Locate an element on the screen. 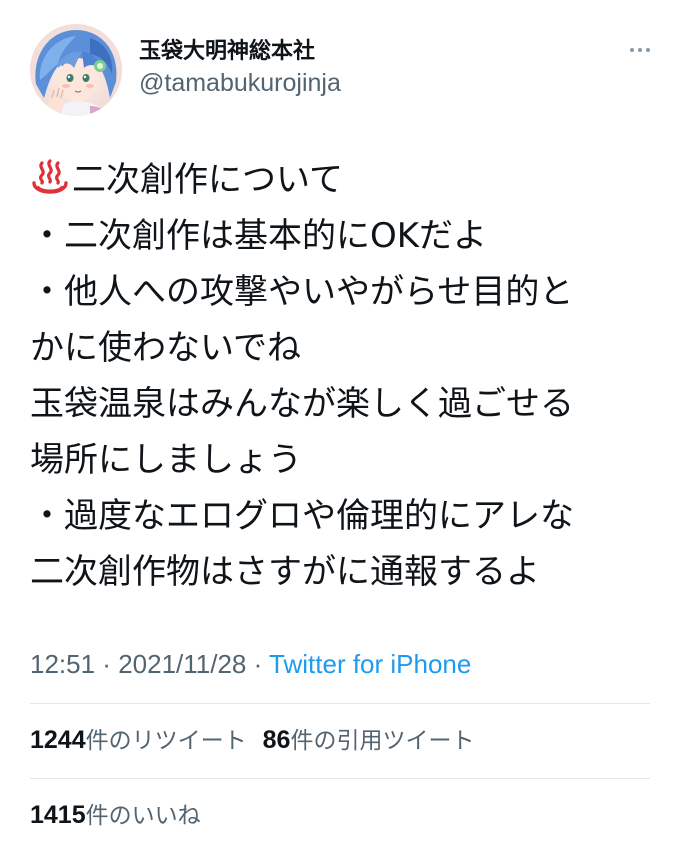 This screenshot has height=851, width=680. likes-stat: 1415件のいいね is located at coordinates (115, 815).